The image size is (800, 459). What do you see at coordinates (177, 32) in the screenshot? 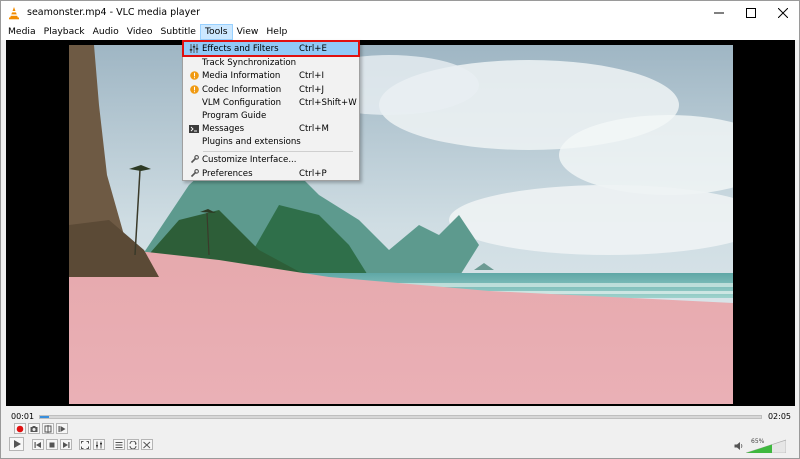
I see `menu-subtitle: Subtitle` at bounding box center [177, 32].